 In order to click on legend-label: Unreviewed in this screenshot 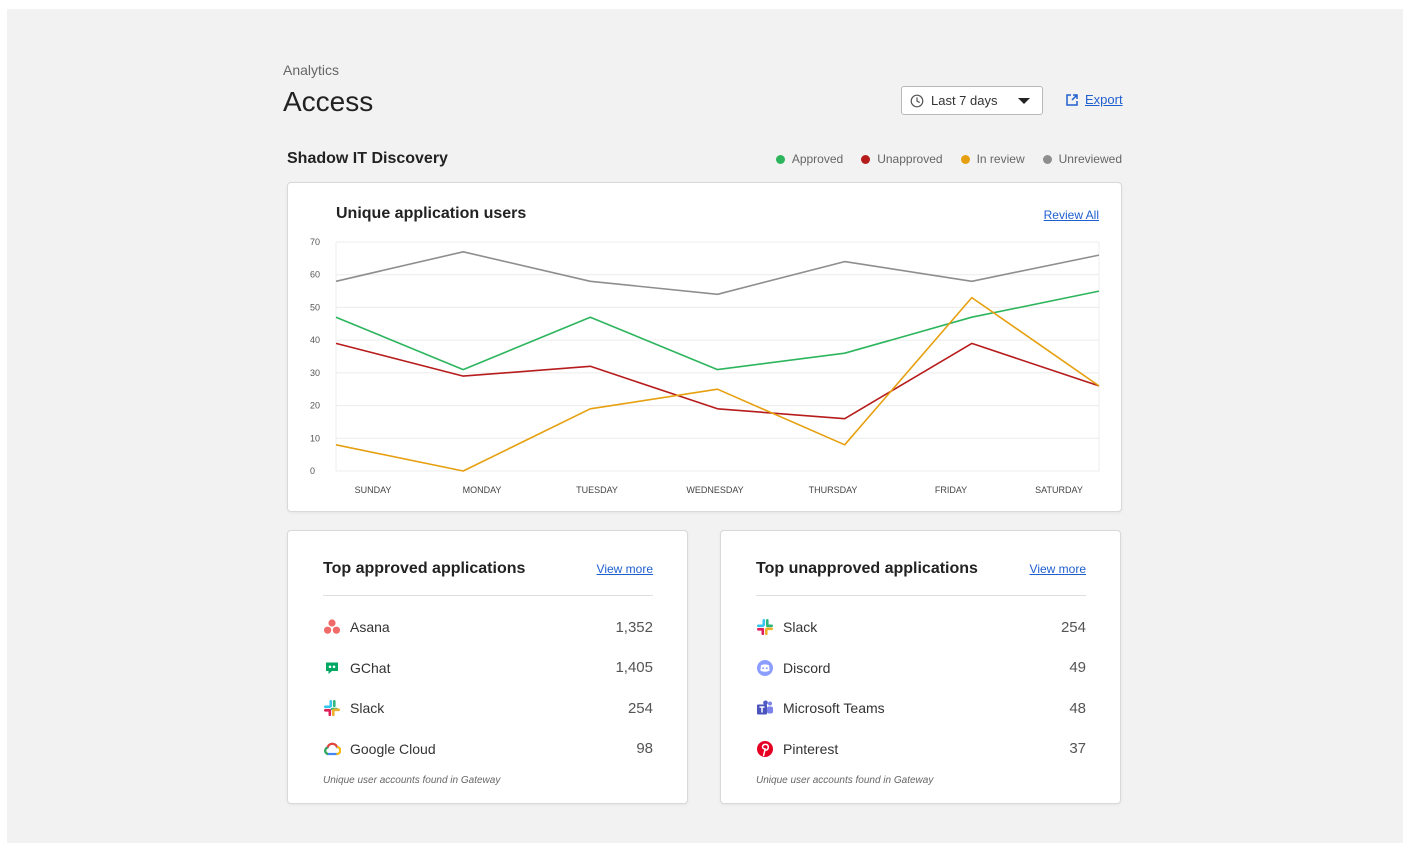, I will do `click(1090, 159)`.